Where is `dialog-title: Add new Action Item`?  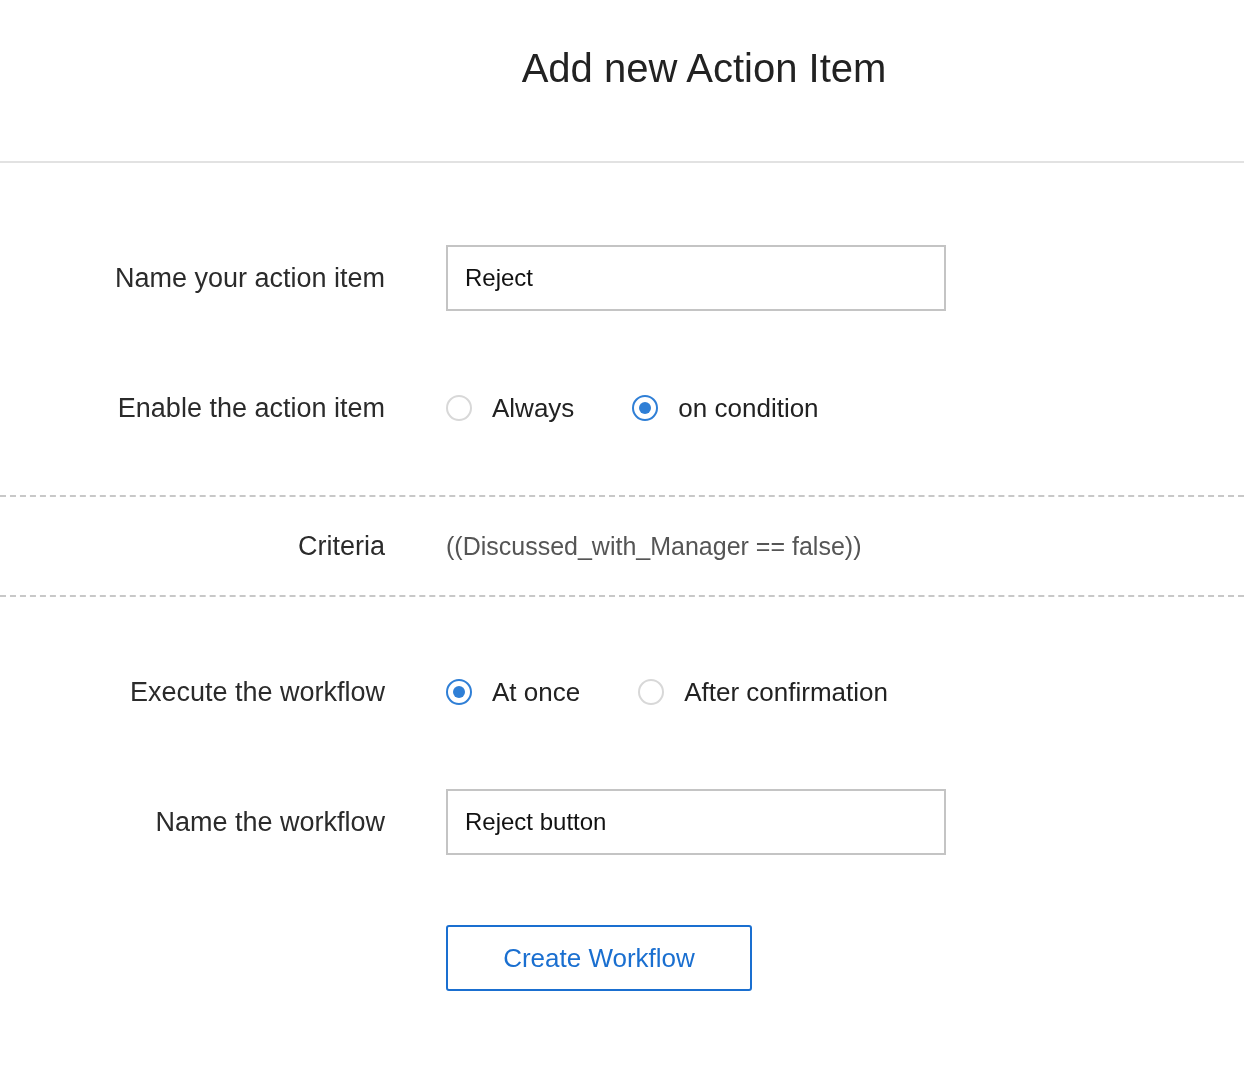
dialog-title: Add new Action Item is located at coordinates (704, 69).